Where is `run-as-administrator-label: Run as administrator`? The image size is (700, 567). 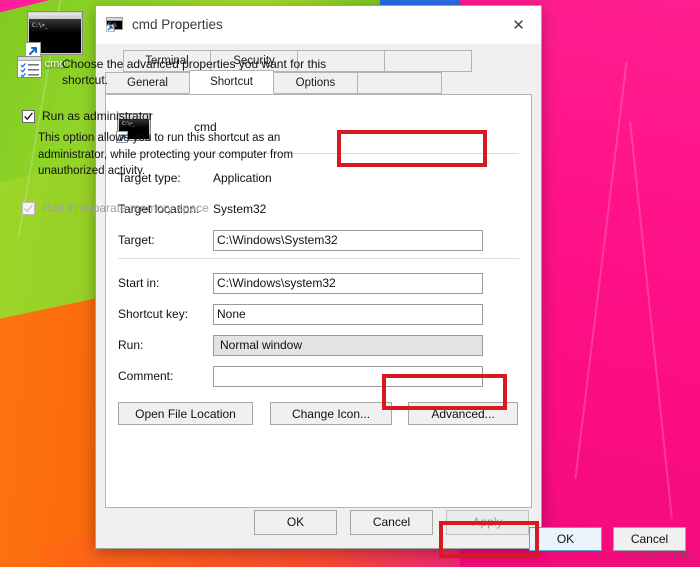 run-as-administrator-label: Run as administrator is located at coordinates (97, 116).